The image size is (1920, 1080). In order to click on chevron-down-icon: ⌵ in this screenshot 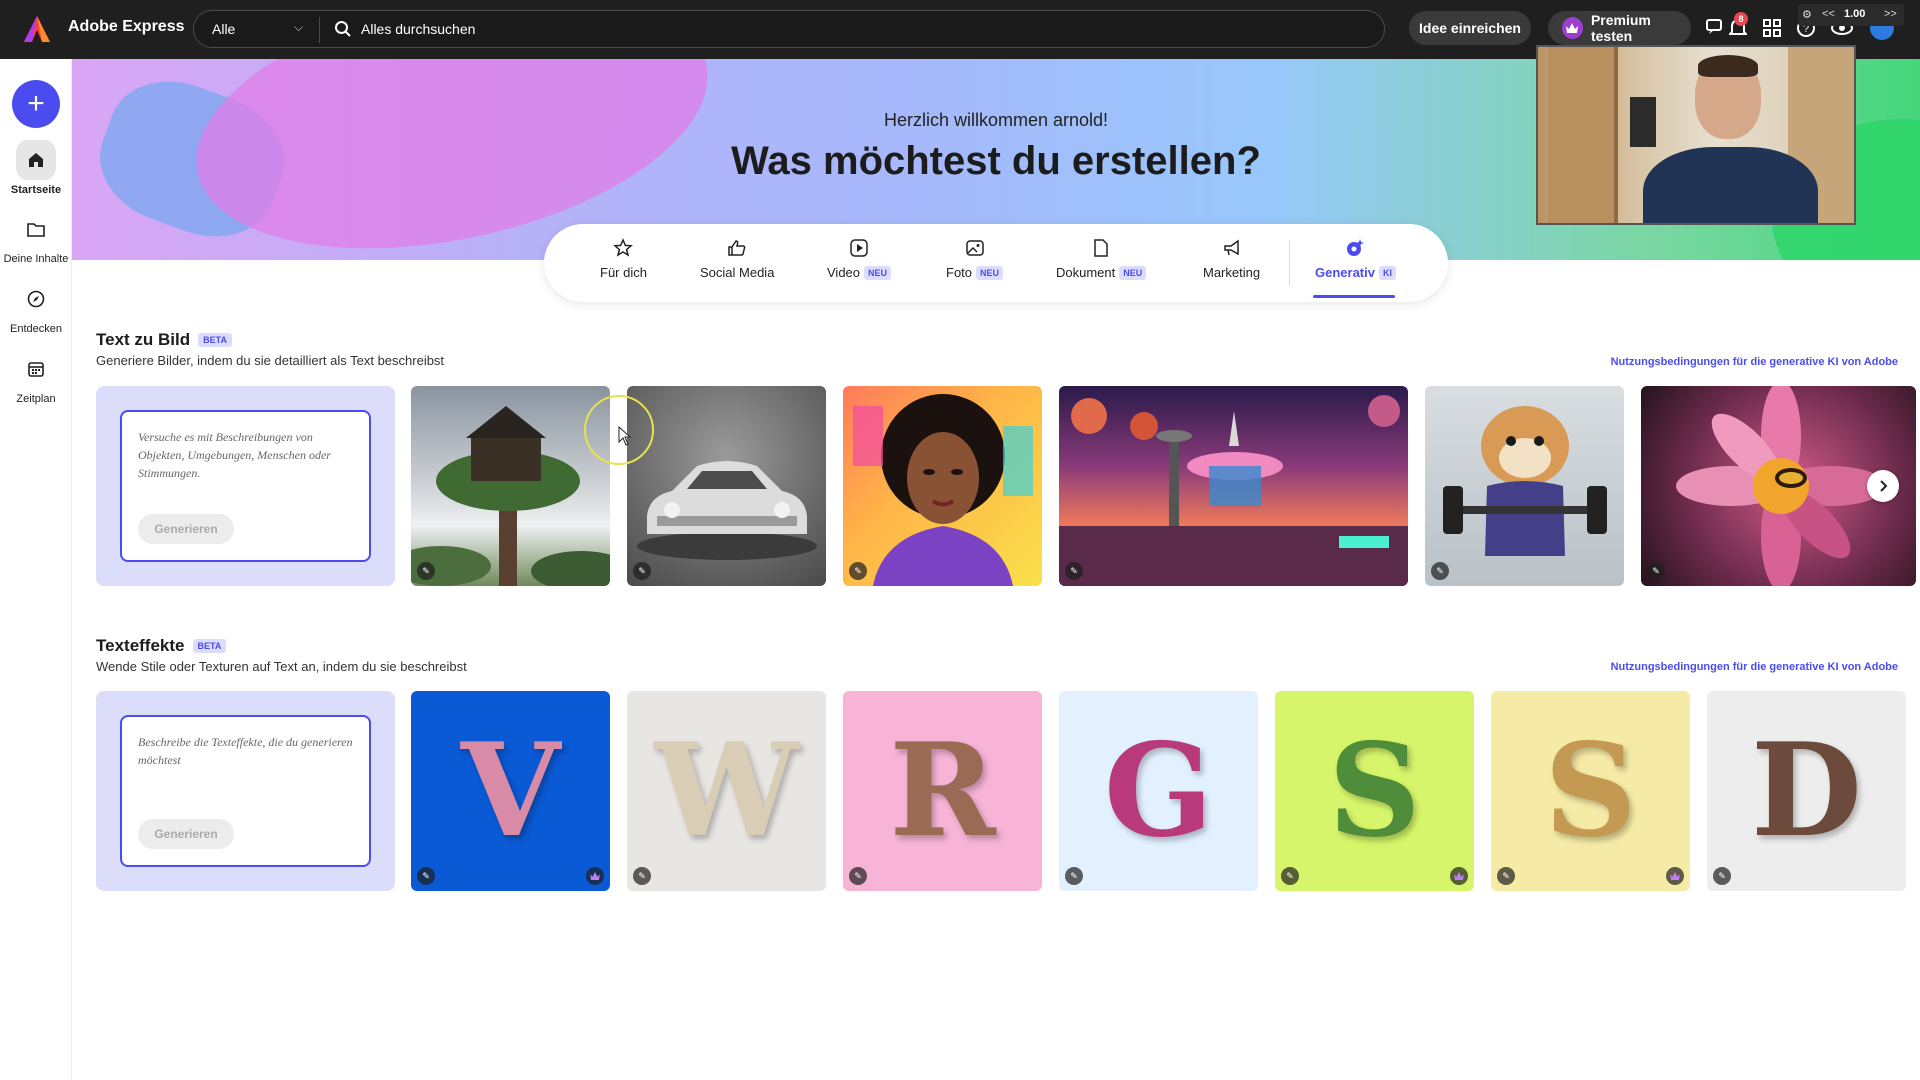, I will do `click(298, 27)`.